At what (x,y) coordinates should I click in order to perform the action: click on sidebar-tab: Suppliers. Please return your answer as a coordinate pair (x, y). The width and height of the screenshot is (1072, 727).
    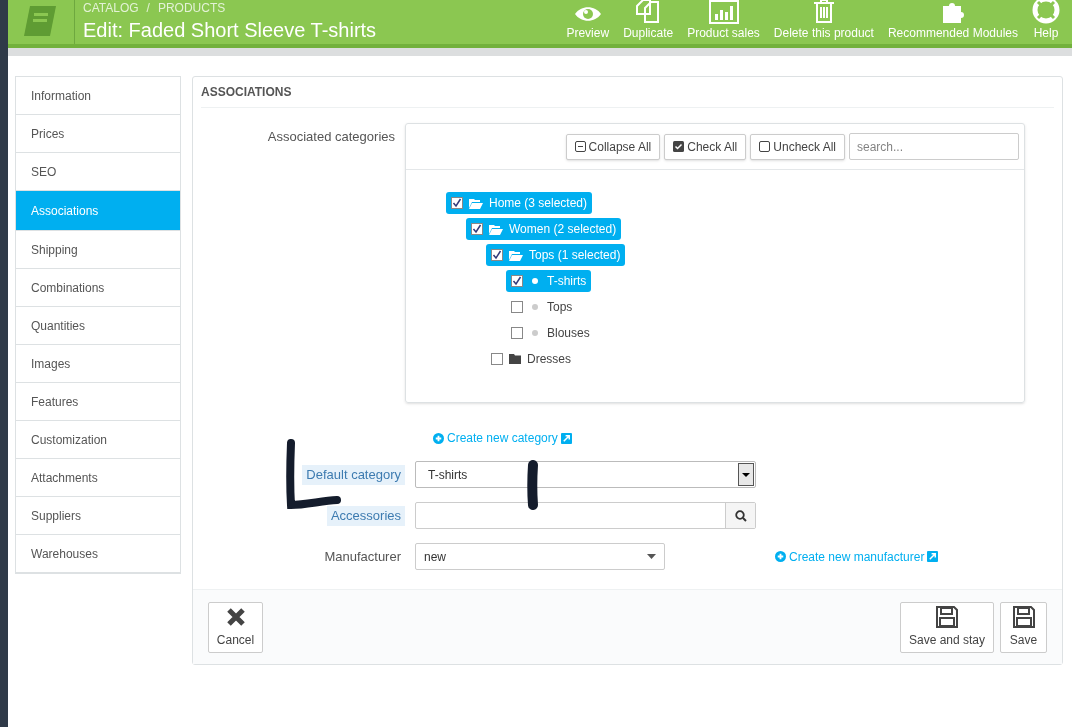
    Looking at the image, I should click on (98, 516).